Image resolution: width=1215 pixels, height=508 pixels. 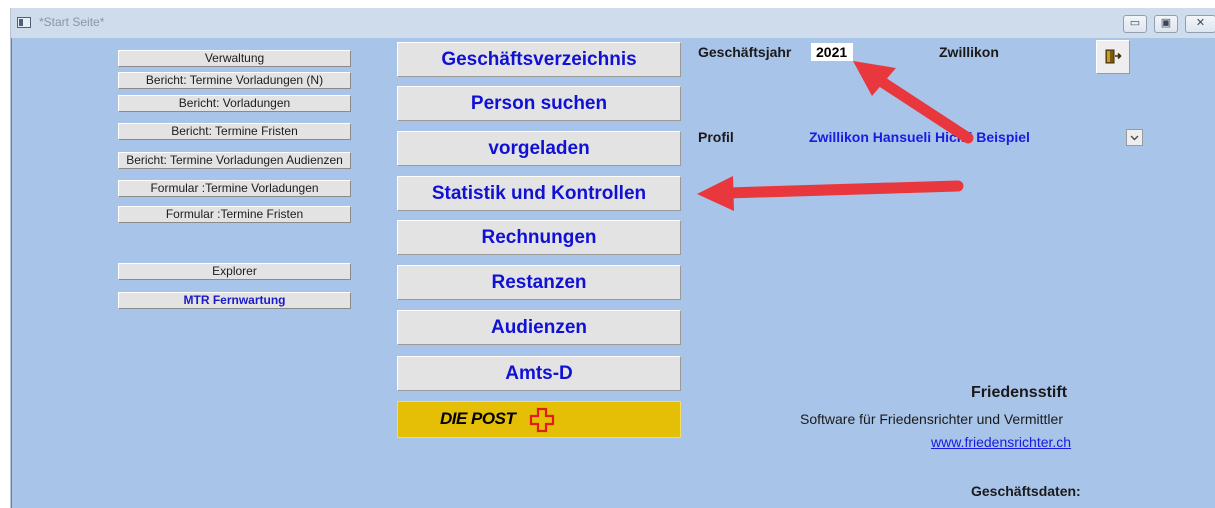 I want to click on person-suchen-button: Person suchen, so click(x=539, y=103).